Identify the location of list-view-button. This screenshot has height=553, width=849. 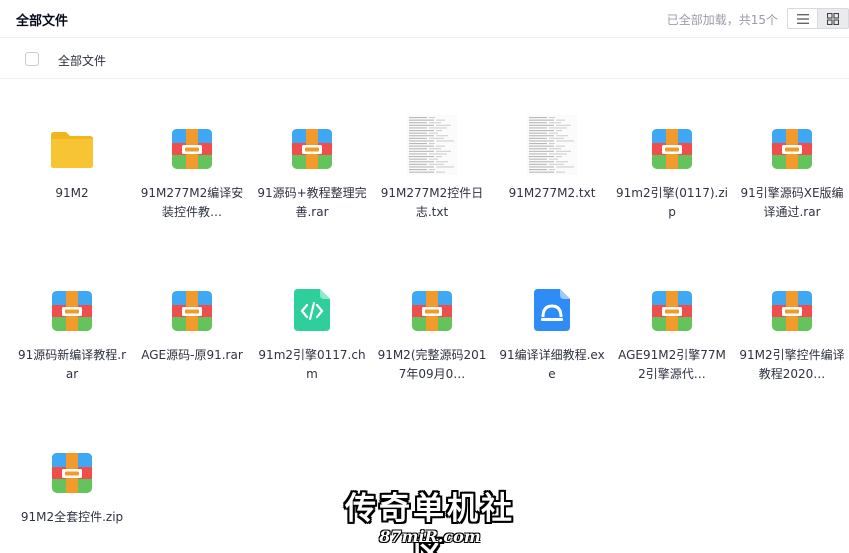
(802, 18).